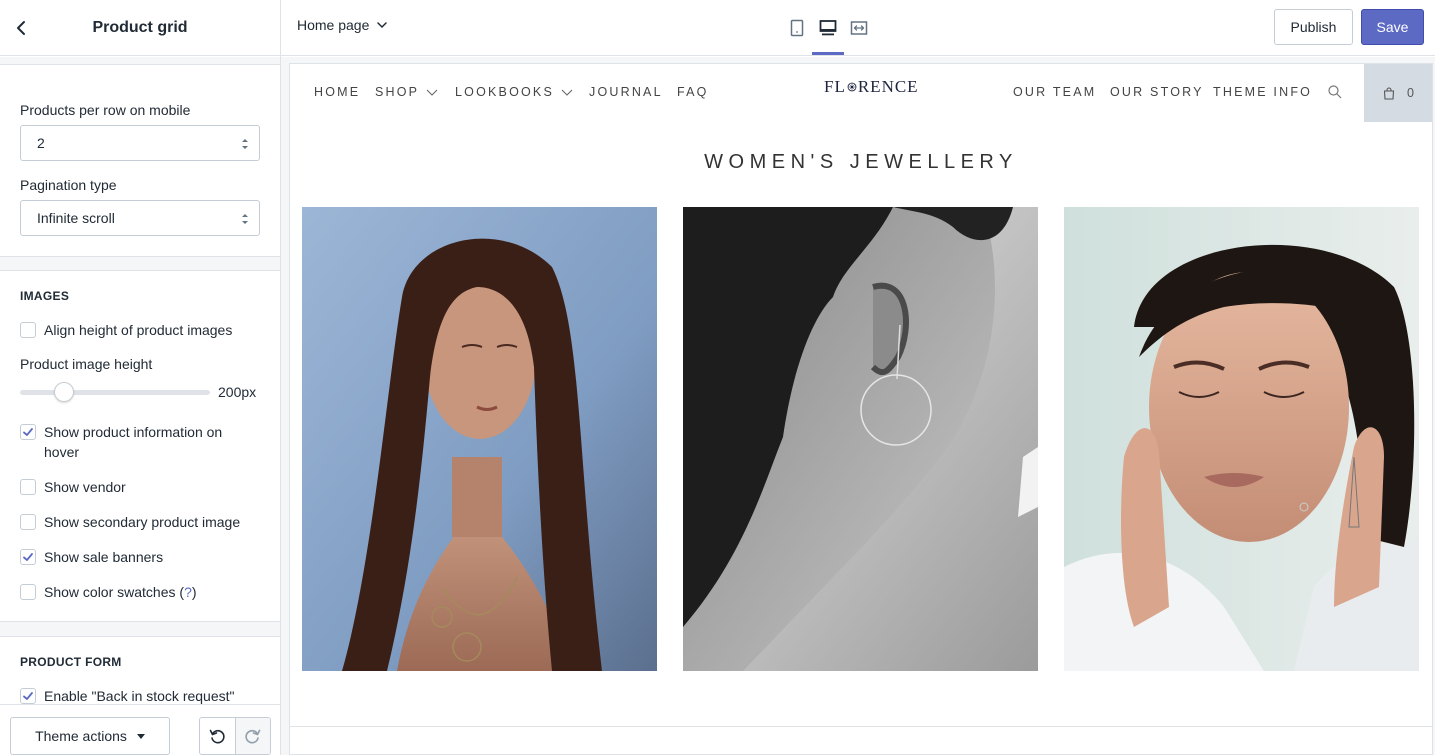  What do you see at coordinates (140, 736) in the screenshot?
I see `caret-down-icon` at bounding box center [140, 736].